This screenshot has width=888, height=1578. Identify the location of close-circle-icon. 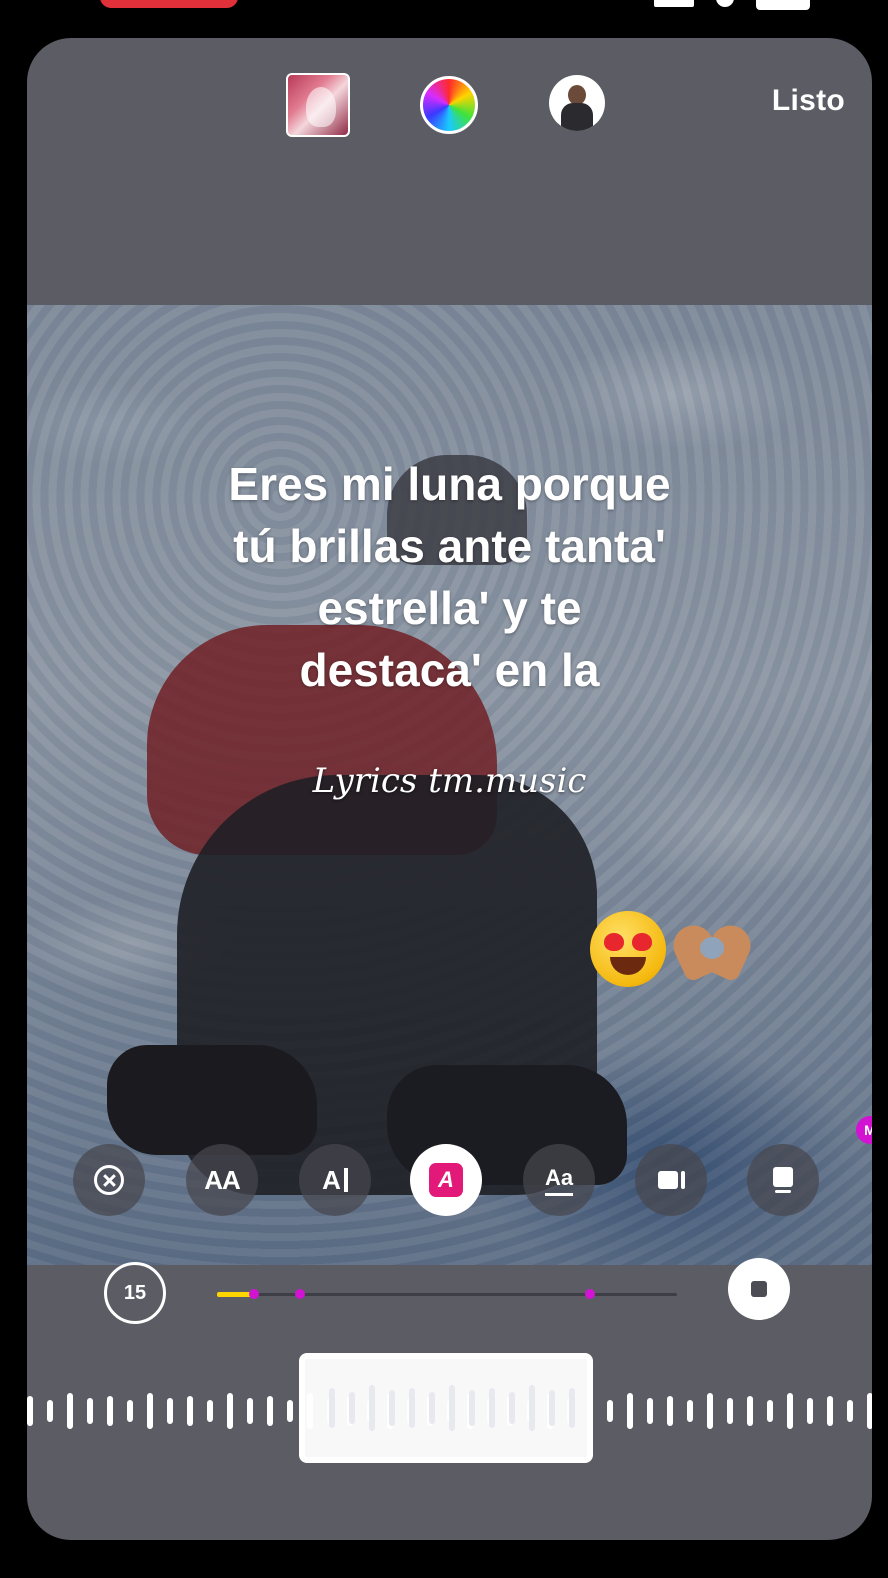
(109, 1180).